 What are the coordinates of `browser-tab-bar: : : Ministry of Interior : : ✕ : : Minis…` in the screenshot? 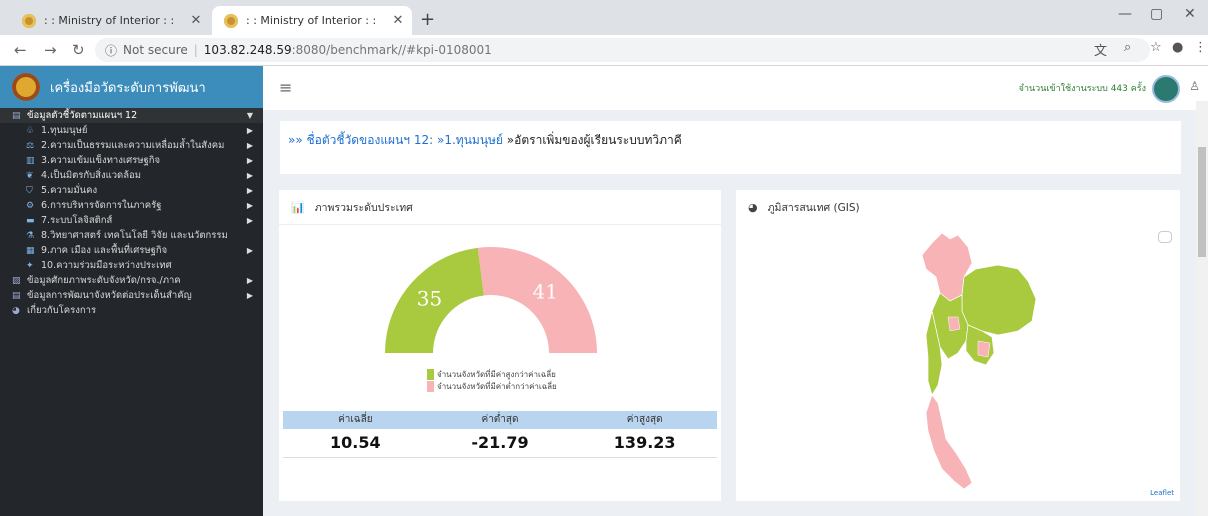 It's located at (604, 17).